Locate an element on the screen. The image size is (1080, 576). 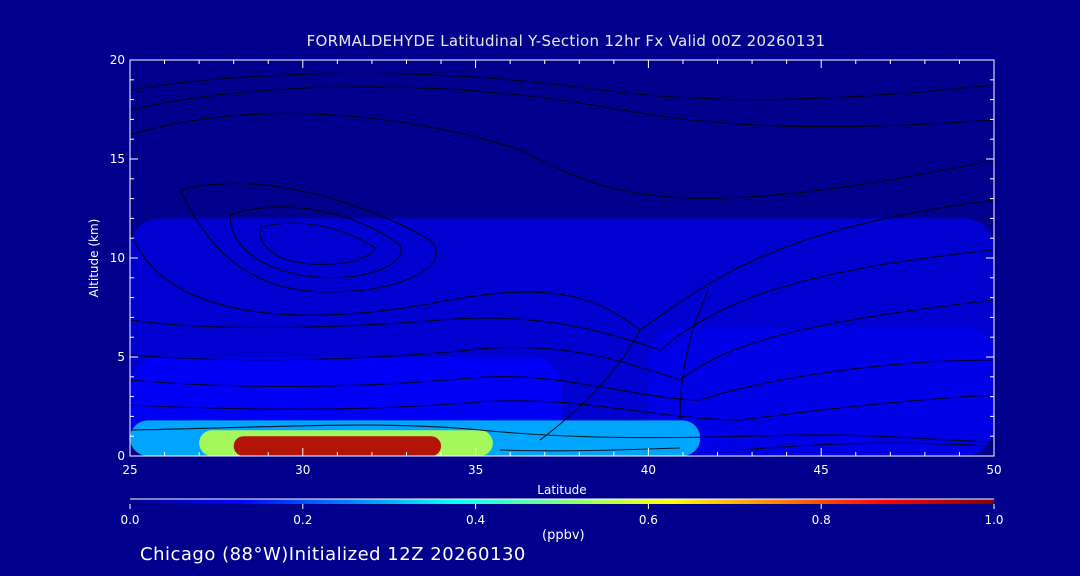
x-tick-label: 45 is located at coordinates (821, 470).